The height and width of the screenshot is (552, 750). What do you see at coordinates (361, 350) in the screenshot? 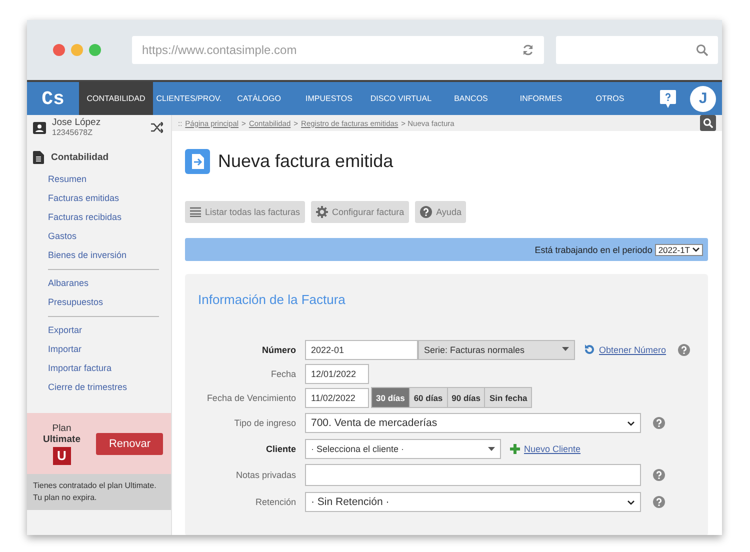
I see `number-field: 2022-01` at bounding box center [361, 350].